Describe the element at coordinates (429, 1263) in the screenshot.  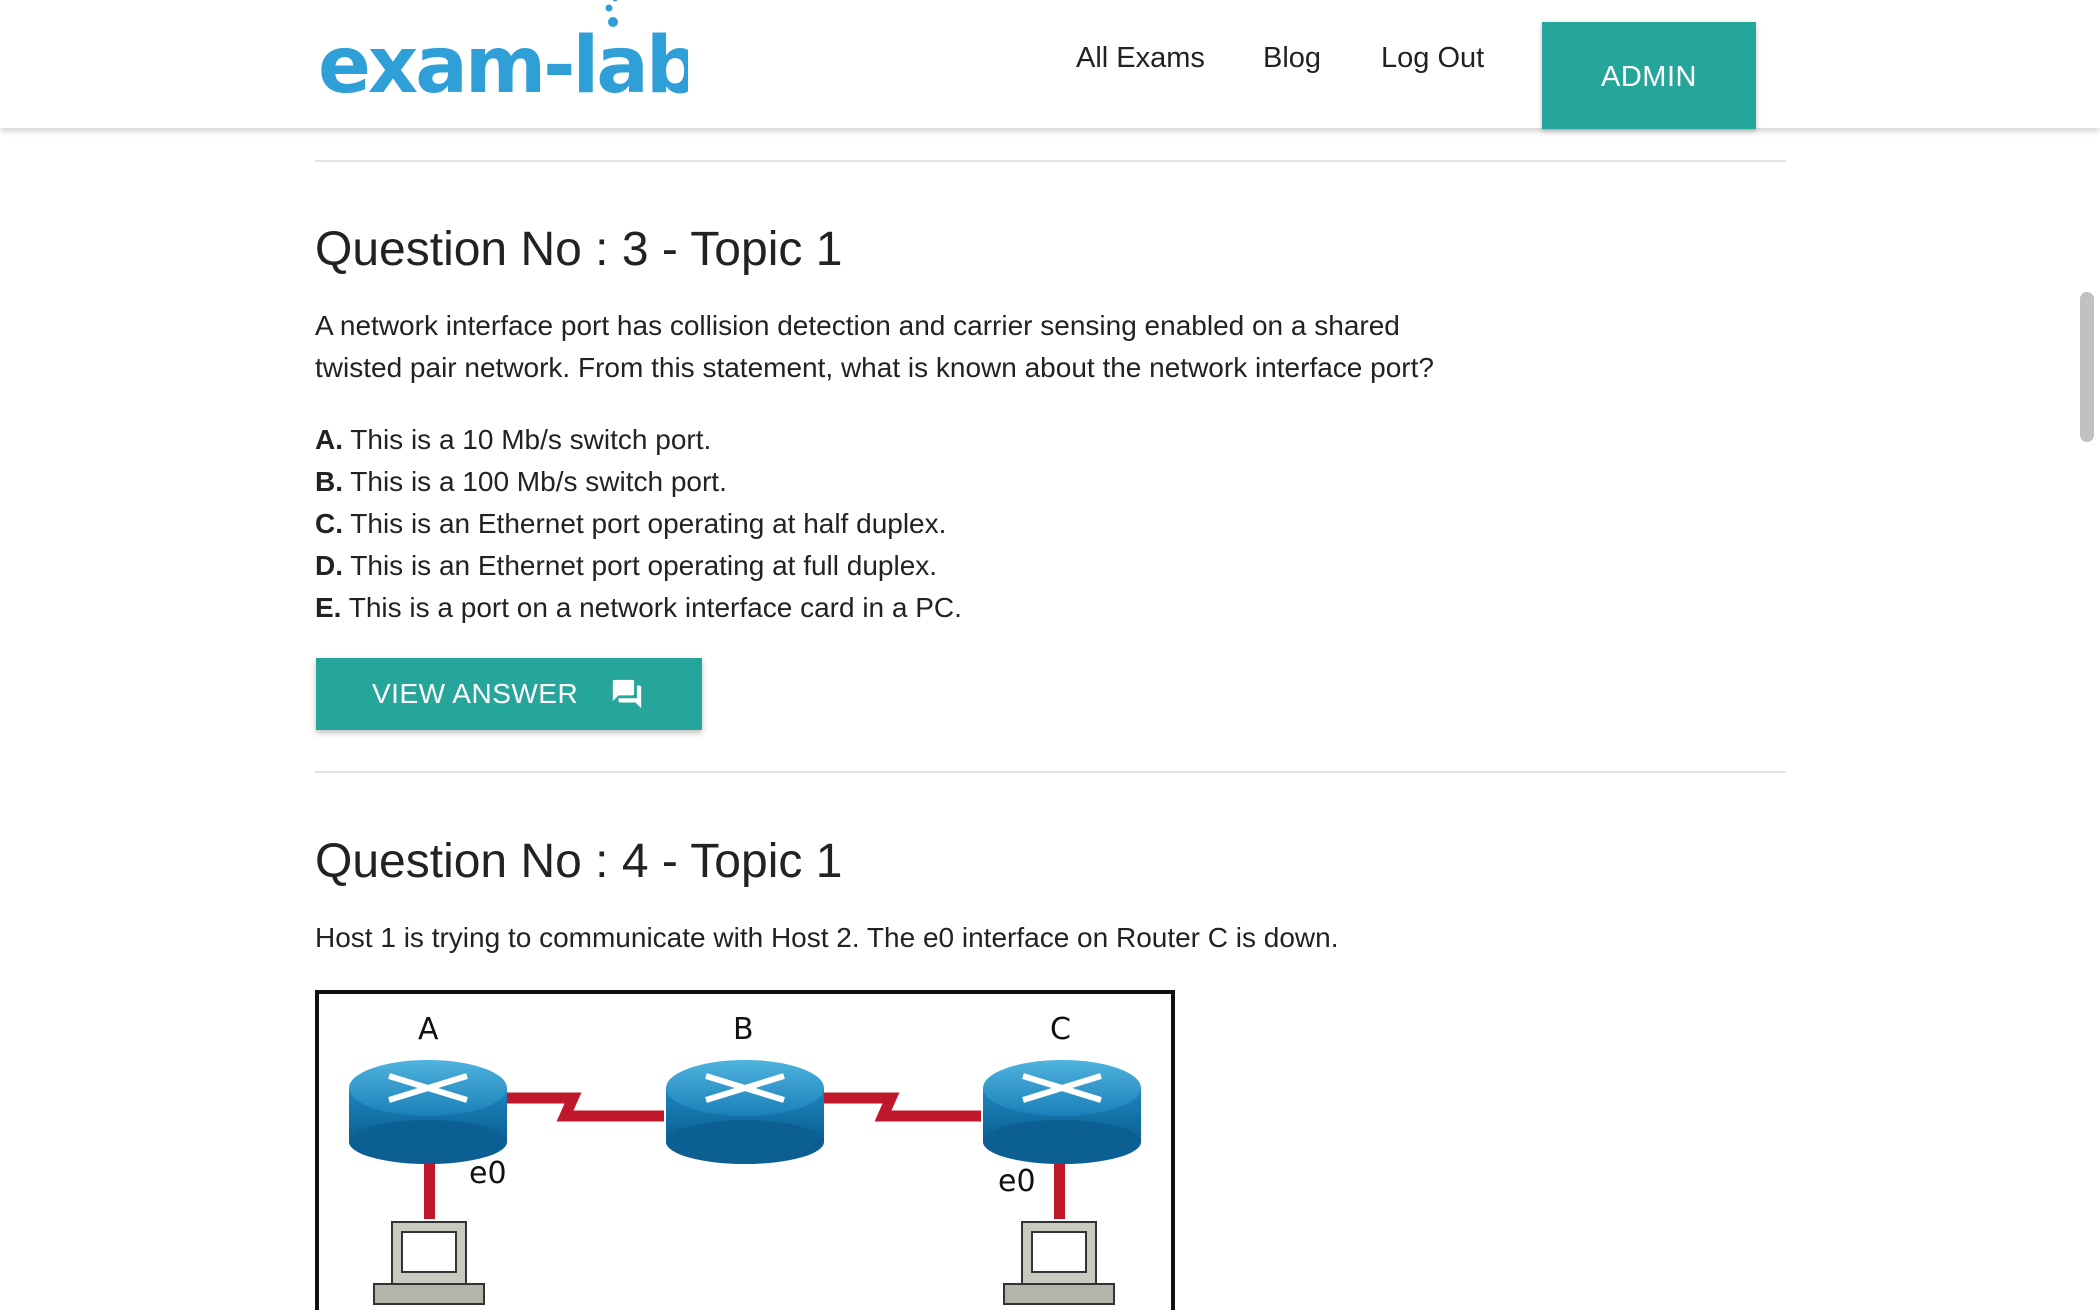
I see `host-1-computer-icon` at that location.